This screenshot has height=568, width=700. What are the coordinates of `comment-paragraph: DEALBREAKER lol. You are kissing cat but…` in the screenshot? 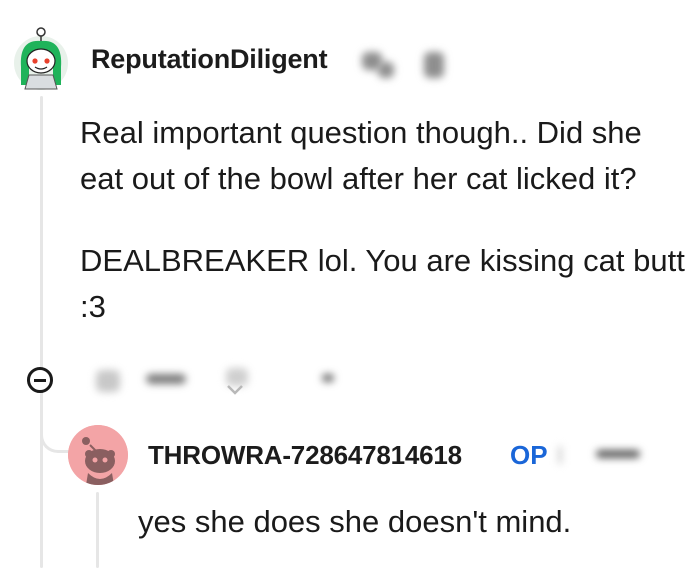 It's located at (382, 283).